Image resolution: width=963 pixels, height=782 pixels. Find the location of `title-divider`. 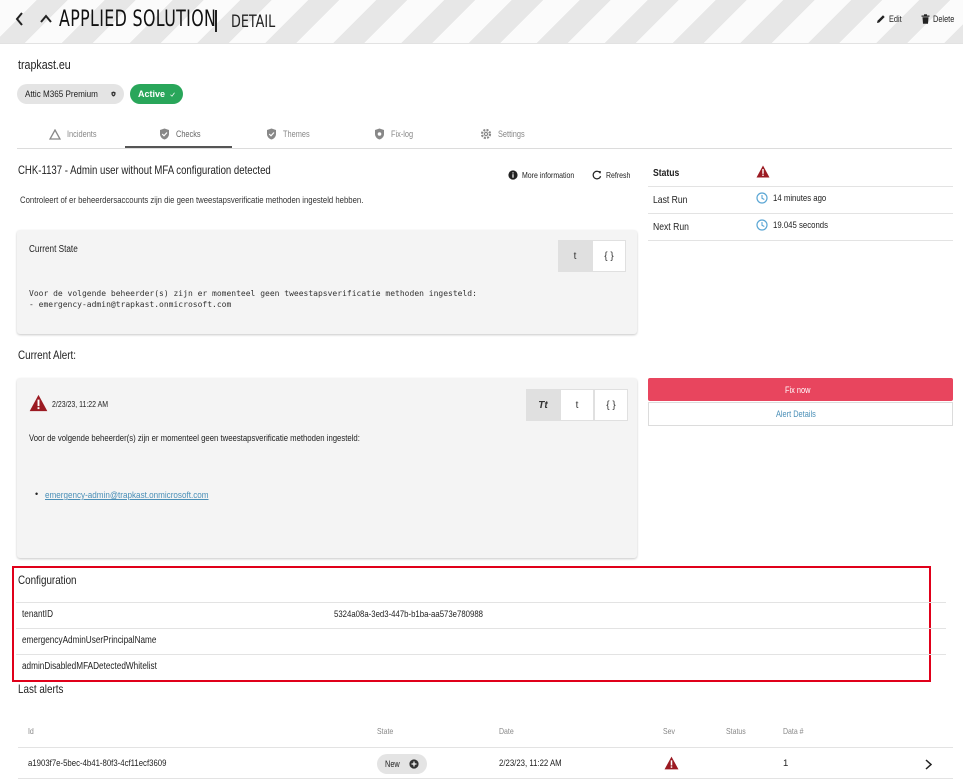

title-divider is located at coordinates (216, 21).